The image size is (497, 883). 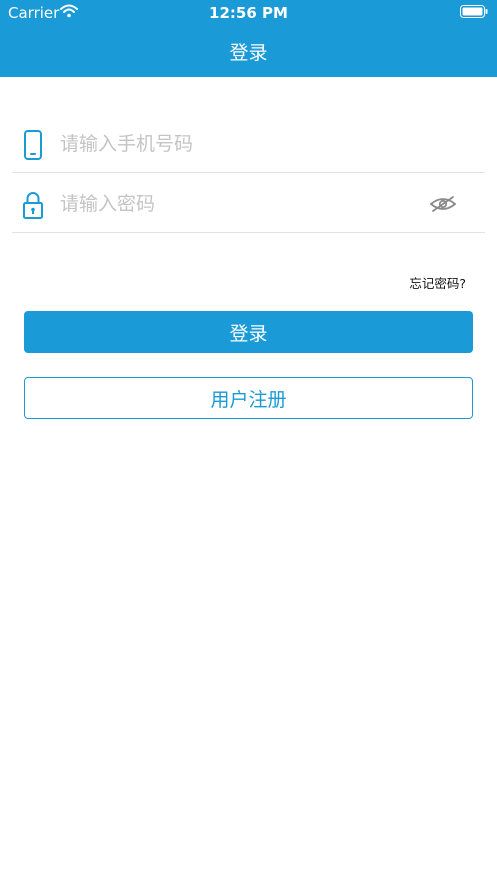 What do you see at coordinates (33, 145) in the screenshot?
I see `phone-icon` at bounding box center [33, 145].